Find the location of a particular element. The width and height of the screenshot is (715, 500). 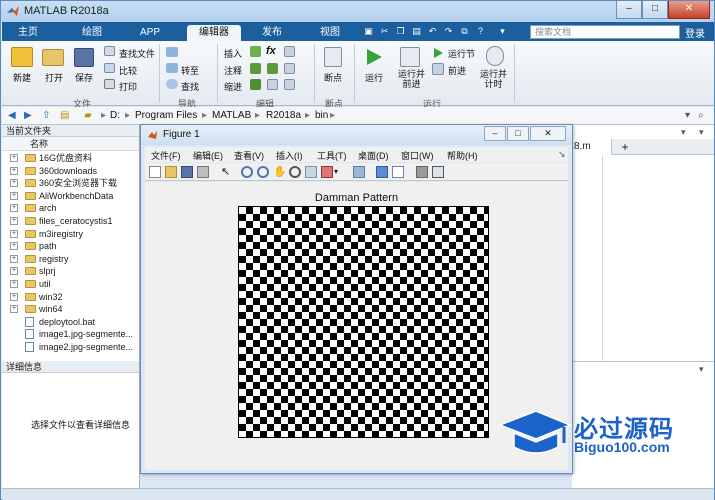

indent-button: 缩进 is located at coordinates (233, 86).